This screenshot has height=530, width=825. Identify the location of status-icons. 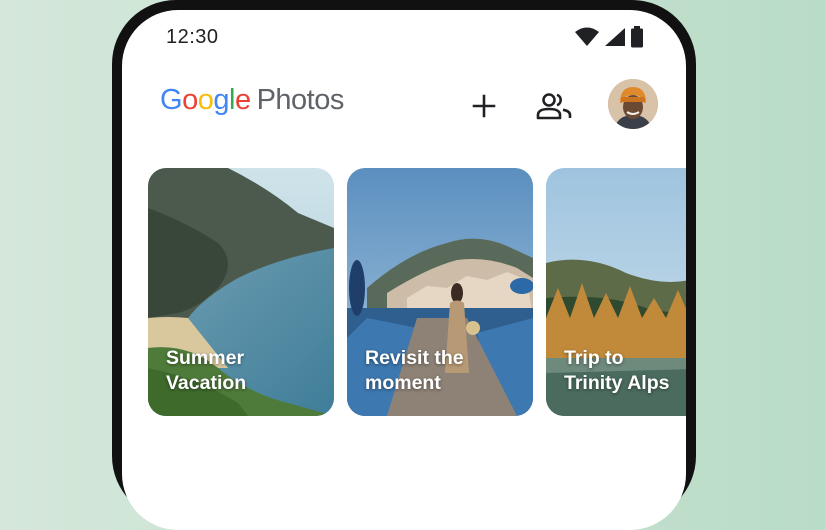
(609, 39).